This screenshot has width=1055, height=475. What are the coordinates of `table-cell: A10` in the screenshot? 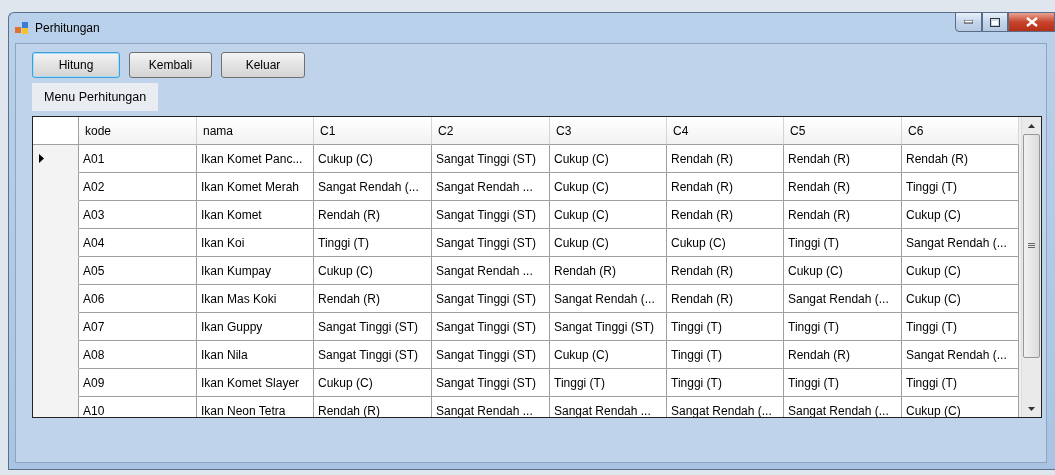 It's located at (138, 407).